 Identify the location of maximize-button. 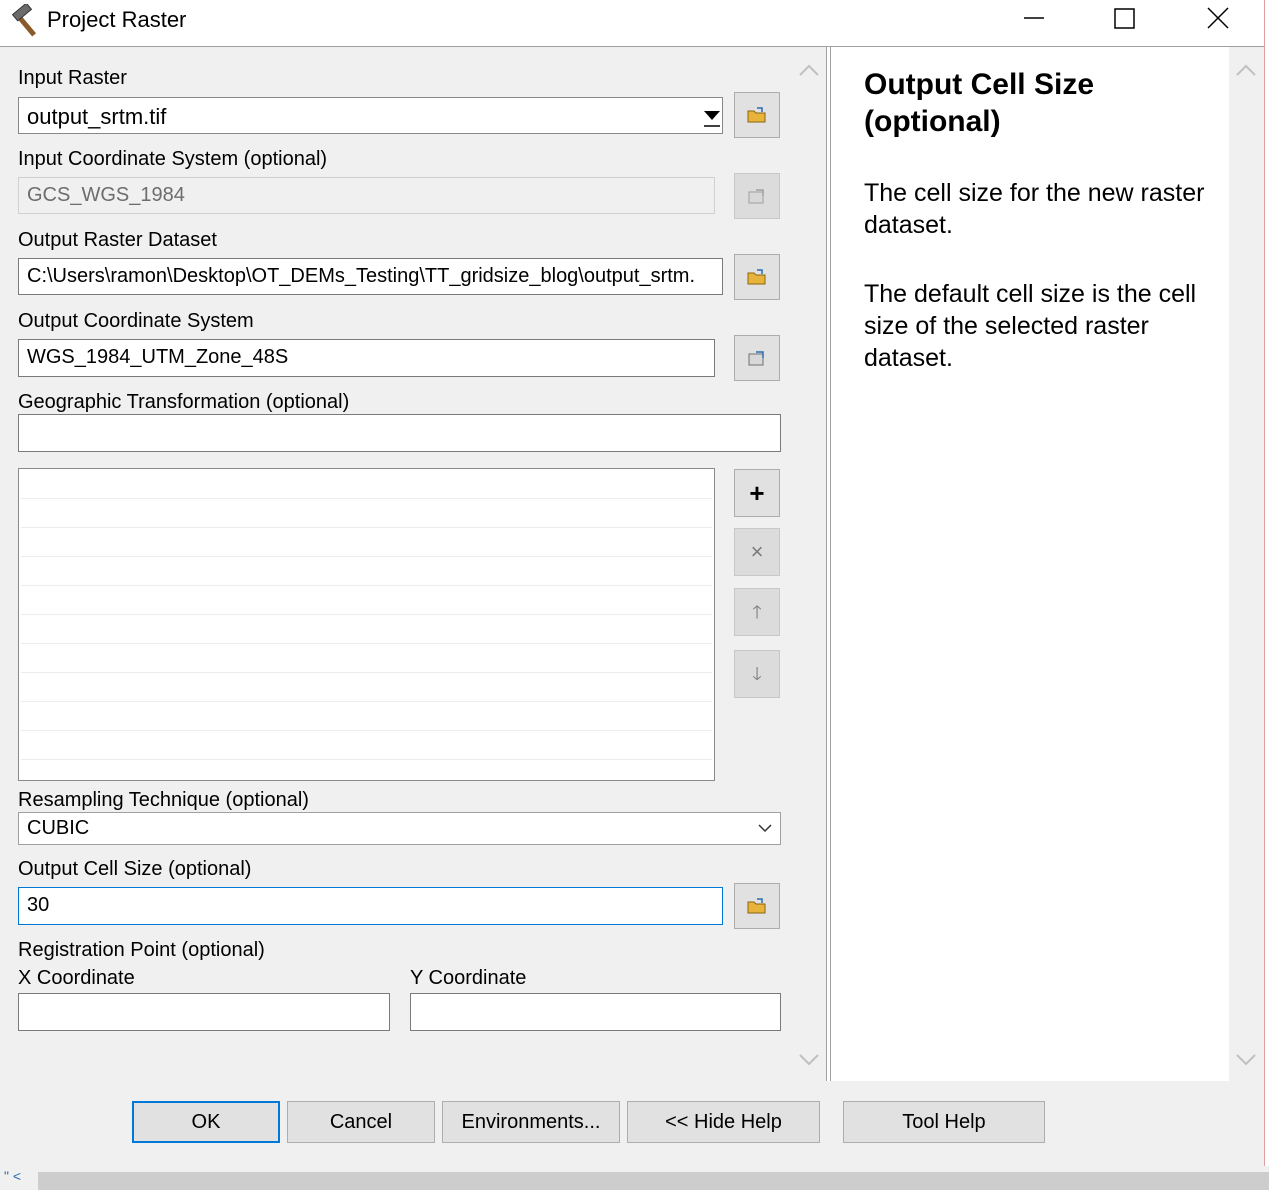
(1125, 20).